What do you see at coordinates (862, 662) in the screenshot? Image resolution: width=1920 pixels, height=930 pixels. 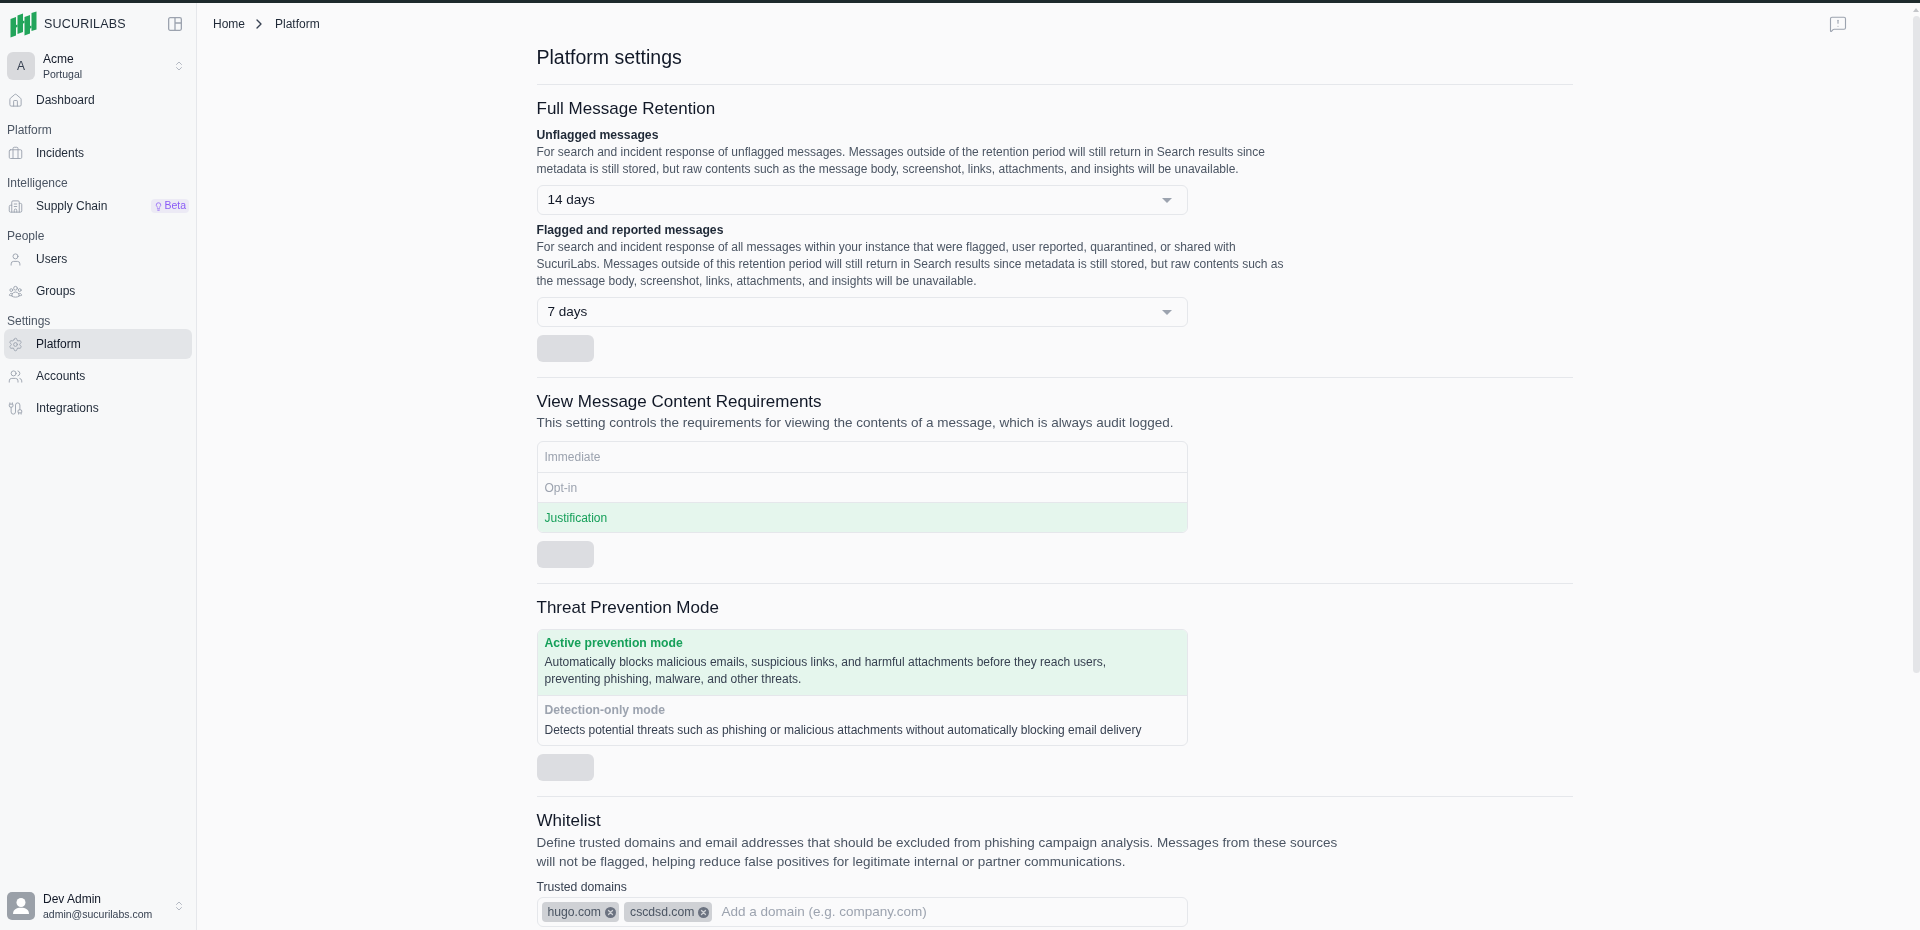 I see `mode-option: Active prevention mode Automatically blocks malicious emails, suspicious links, and harmful attachments before they reach users, preventing phishing, malware, and other threats.` at bounding box center [862, 662].